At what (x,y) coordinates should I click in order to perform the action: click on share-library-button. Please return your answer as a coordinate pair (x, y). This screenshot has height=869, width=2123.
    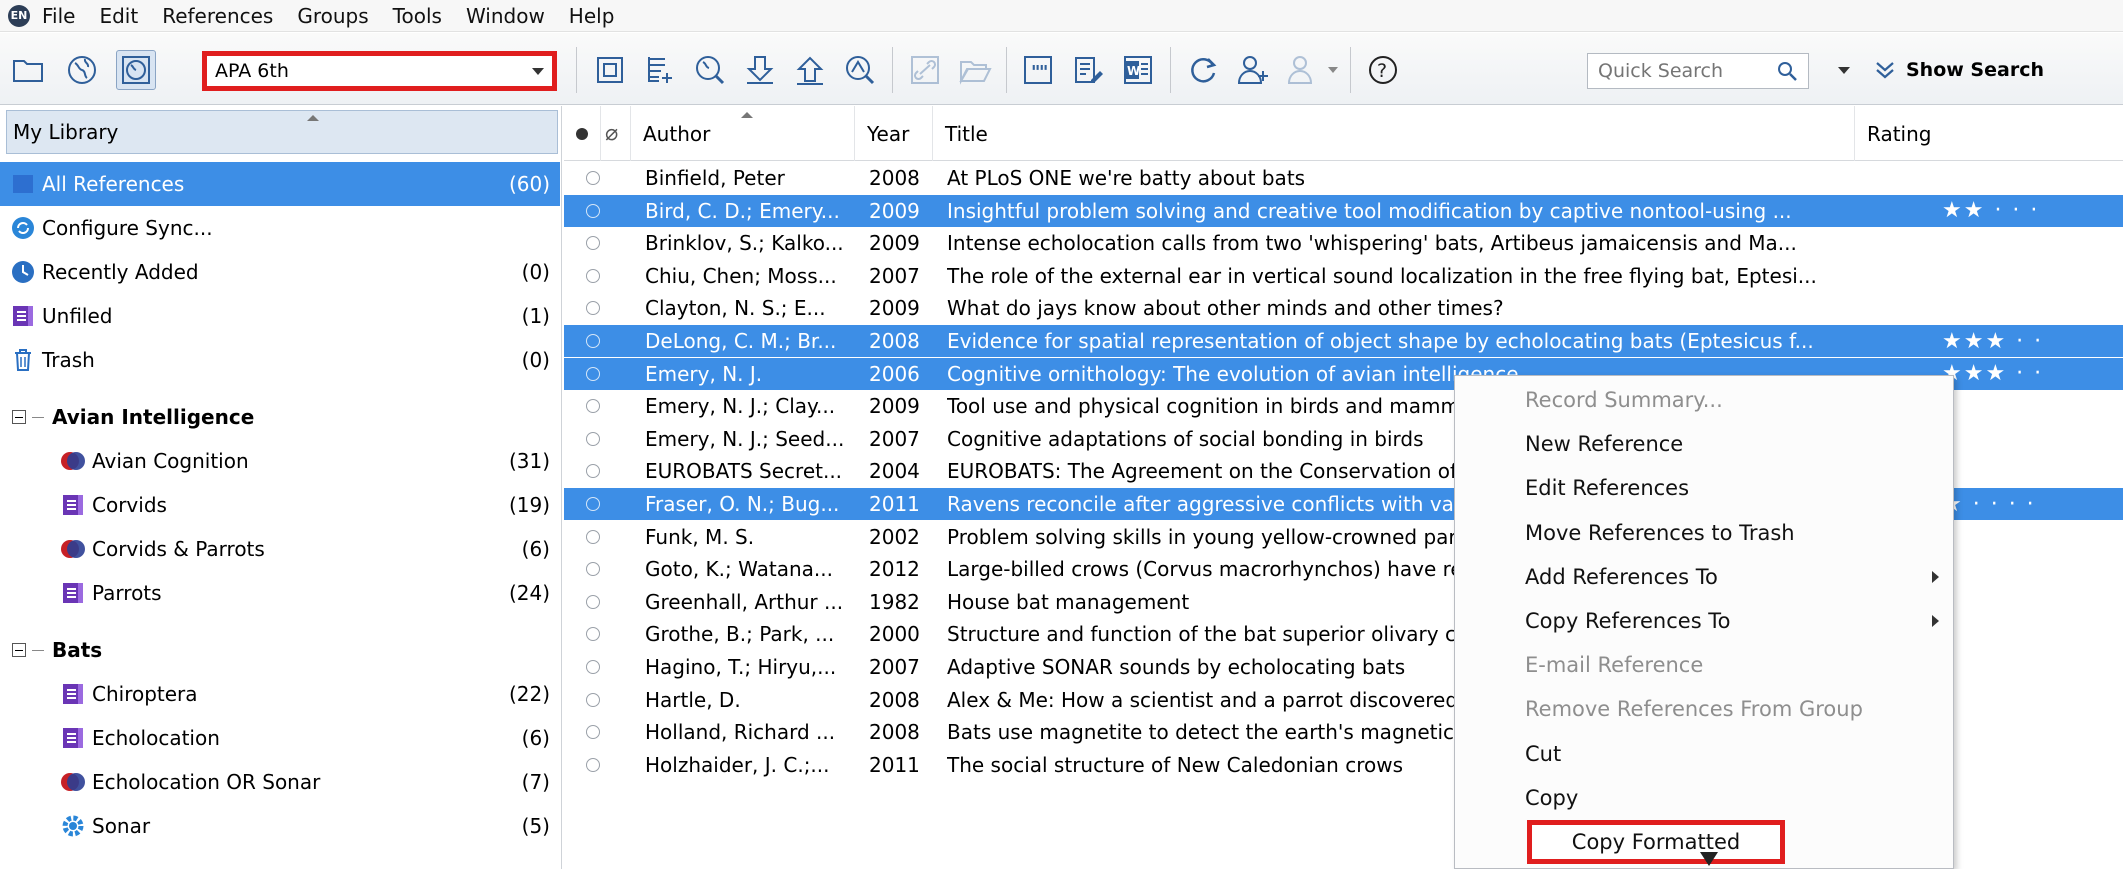
    Looking at the image, I should click on (1253, 70).